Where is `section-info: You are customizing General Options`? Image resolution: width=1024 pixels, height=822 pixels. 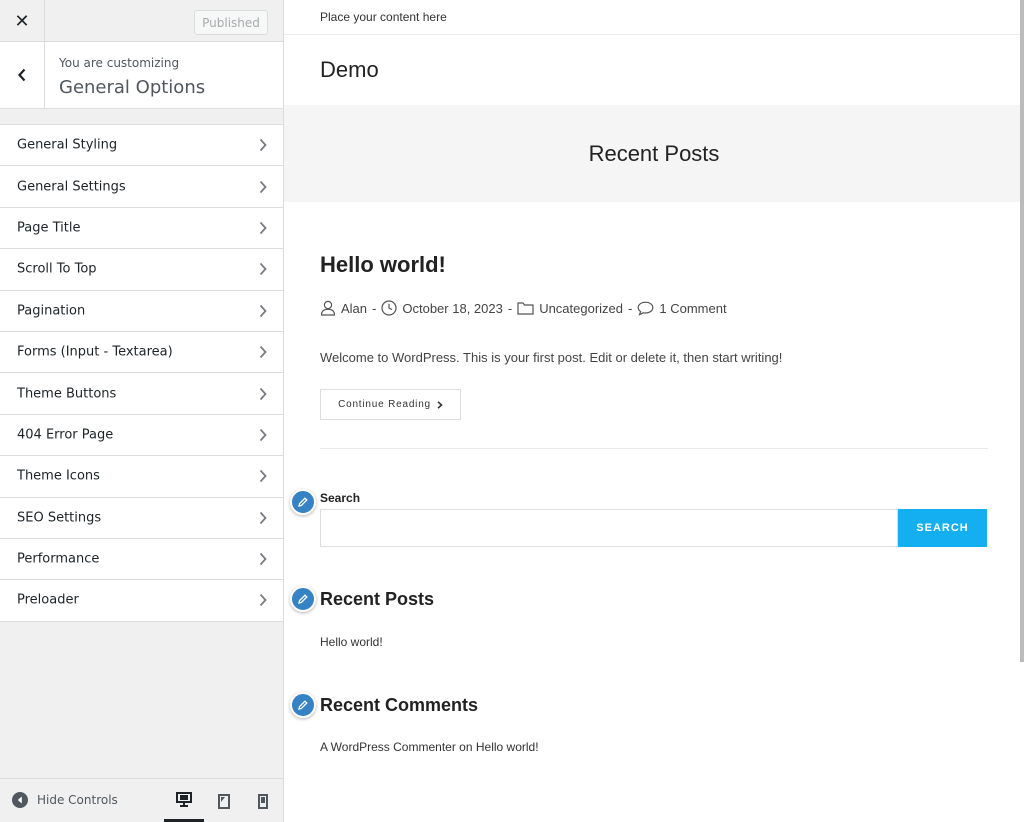 section-info: You are customizing General Options is located at coordinates (141, 75).